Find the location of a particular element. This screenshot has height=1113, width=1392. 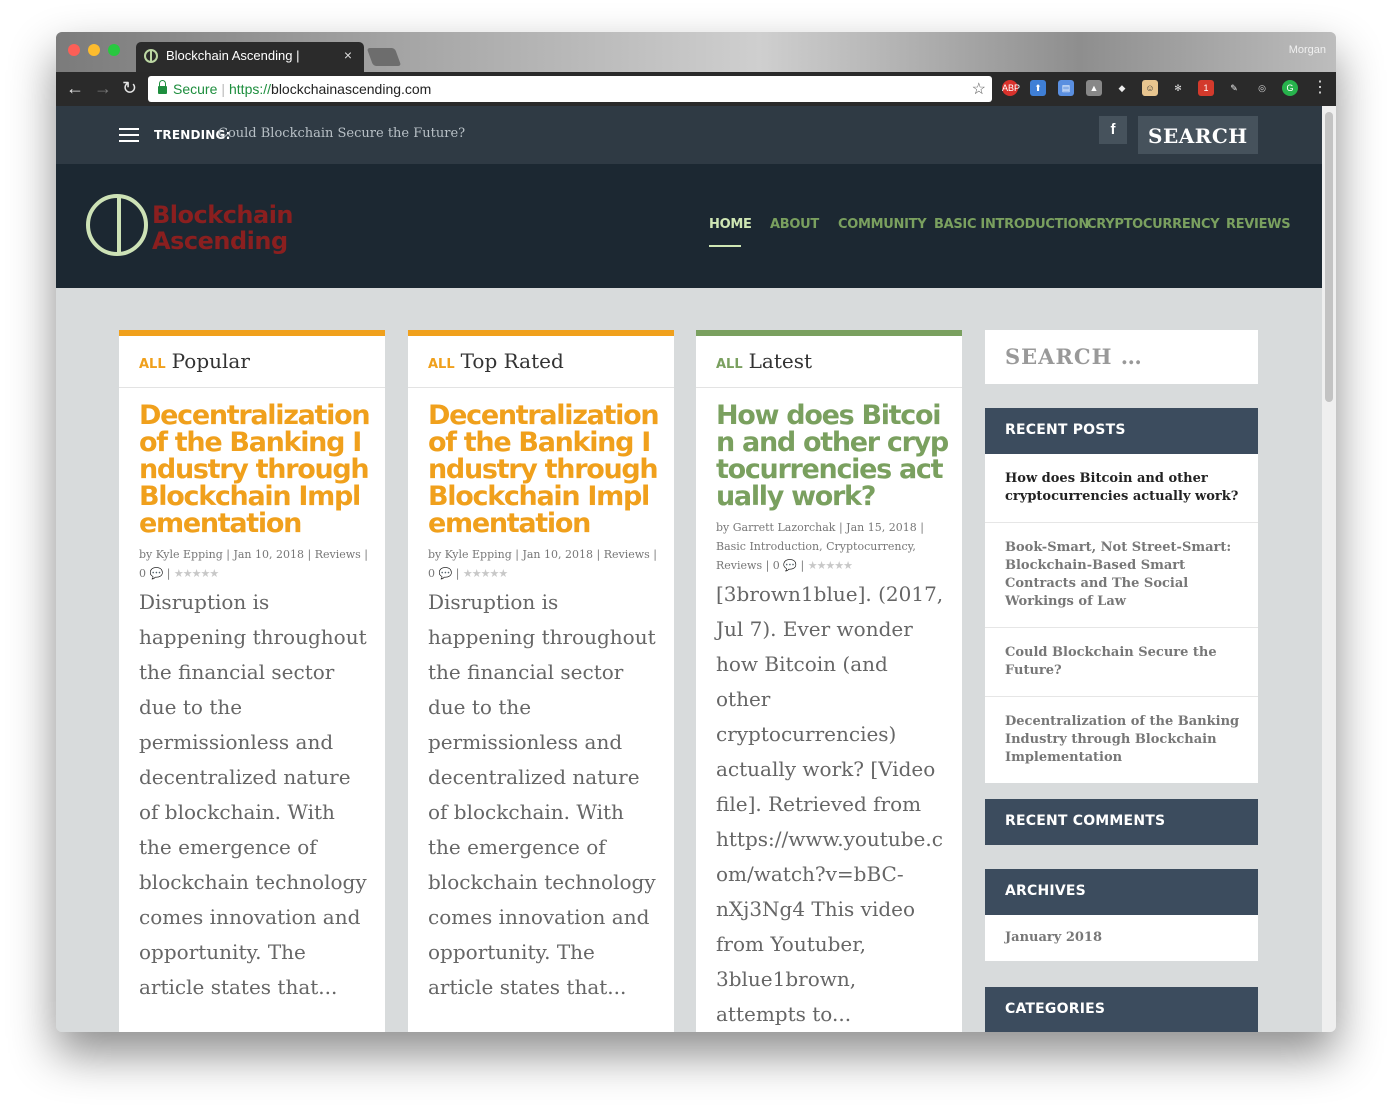

browser-titlebar: Blockchain Ascending | × Morgan is located at coordinates (696, 52).